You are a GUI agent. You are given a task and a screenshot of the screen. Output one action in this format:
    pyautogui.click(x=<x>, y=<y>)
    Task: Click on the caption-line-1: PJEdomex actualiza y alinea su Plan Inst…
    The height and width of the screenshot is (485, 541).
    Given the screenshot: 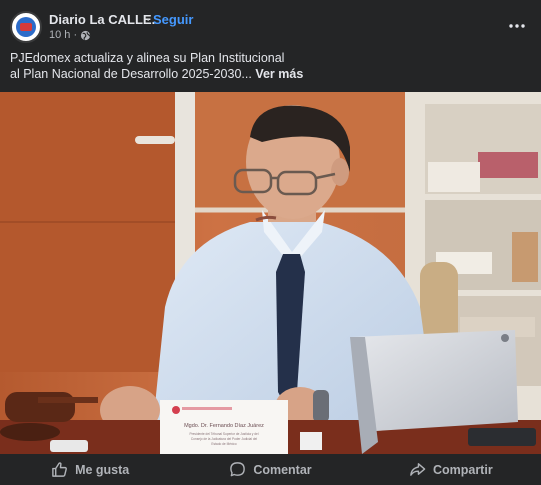 What is the action you would take?
    pyautogui.click(x=147, y=58)
    